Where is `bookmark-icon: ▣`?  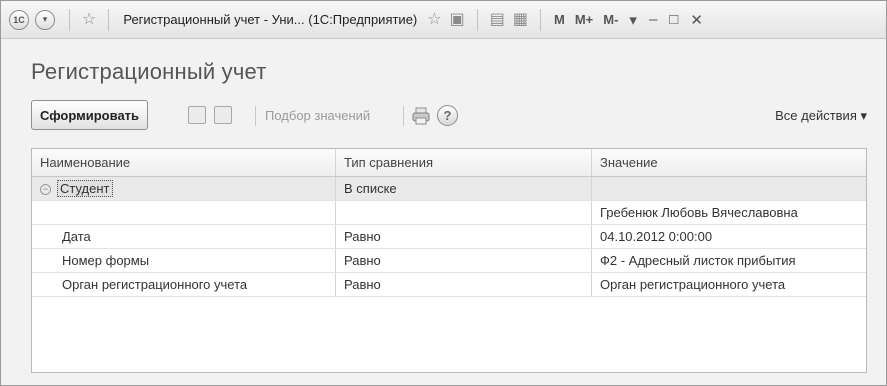 bookmark-icon: ▣ is located at coordinates (457, 19).